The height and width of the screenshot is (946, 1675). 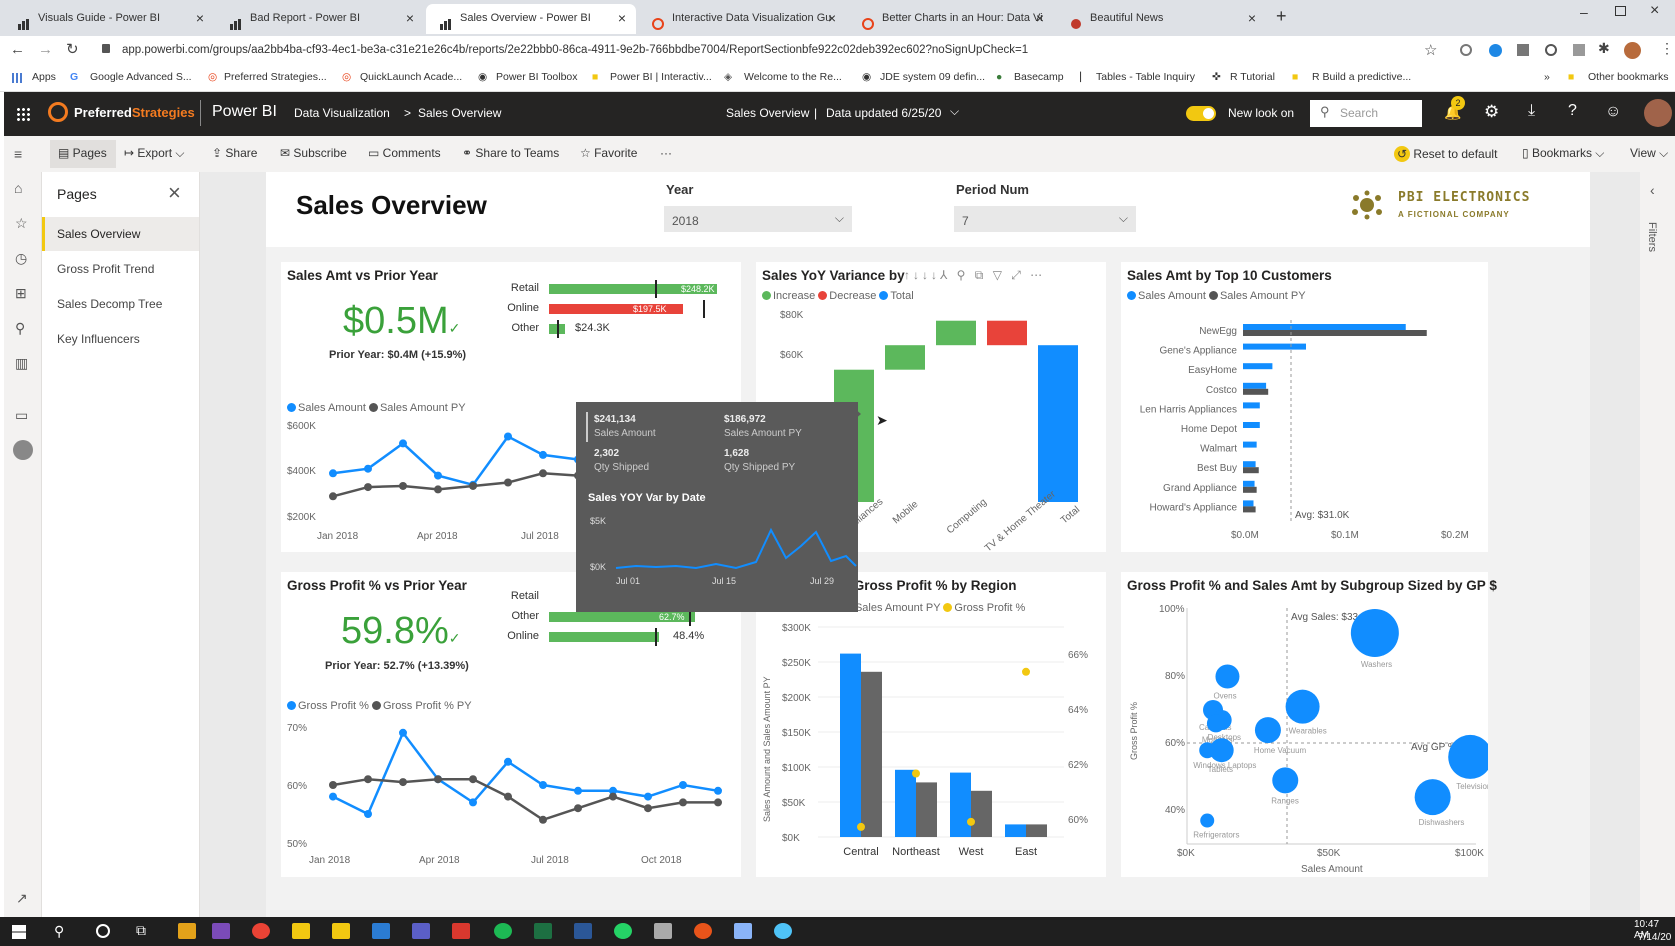 I want to click on star-icon: ☆, so click(x=1430, y=50).